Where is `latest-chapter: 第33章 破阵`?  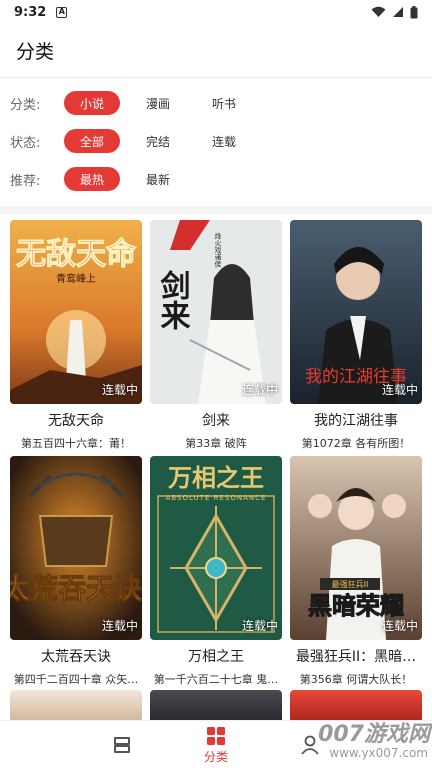
latest-chapter: 第33章 破阵 is located at coordinates (216, 443).